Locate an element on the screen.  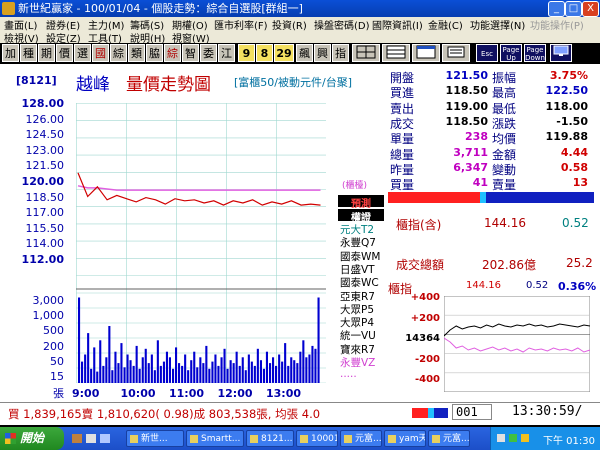
time-tick-label: 10:00 is located at coordinates (138, 393).